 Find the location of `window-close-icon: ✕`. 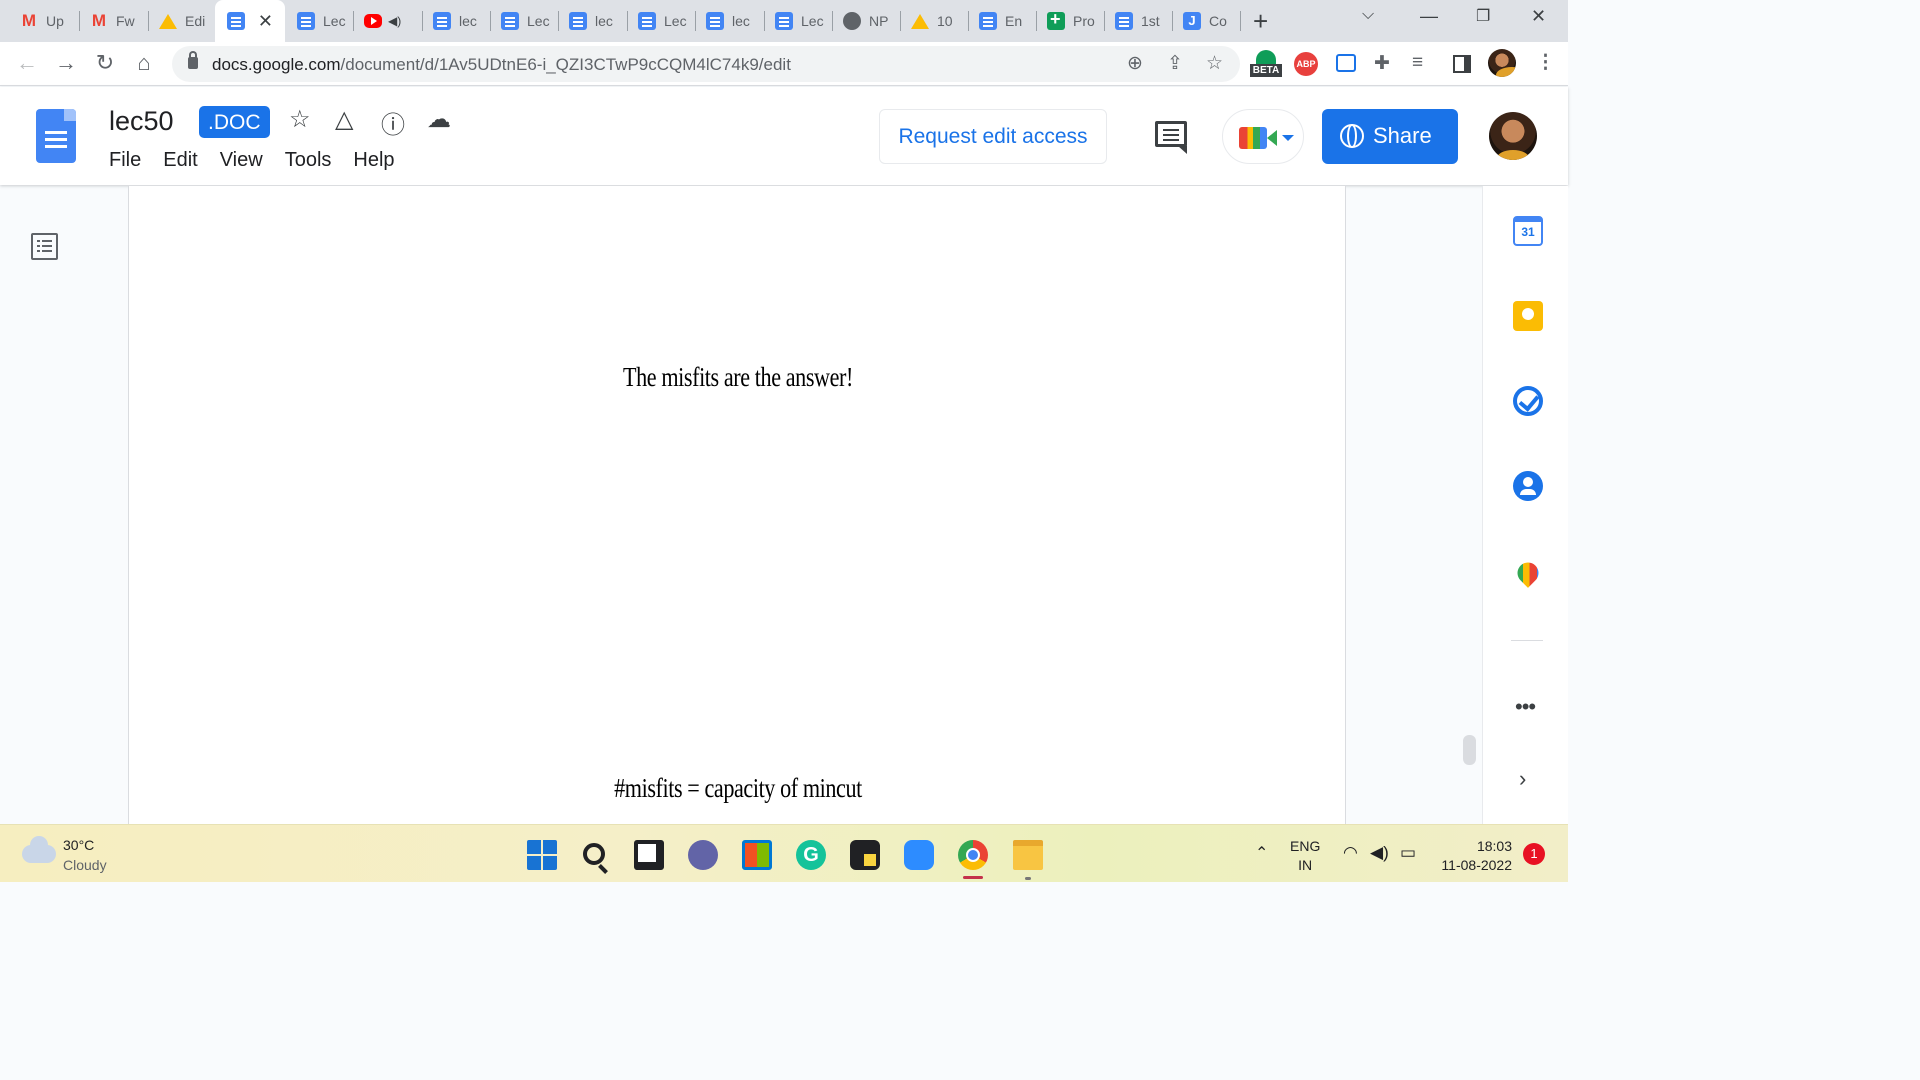

window-close-icon: ✕ is located at coordinates (1538, 16).